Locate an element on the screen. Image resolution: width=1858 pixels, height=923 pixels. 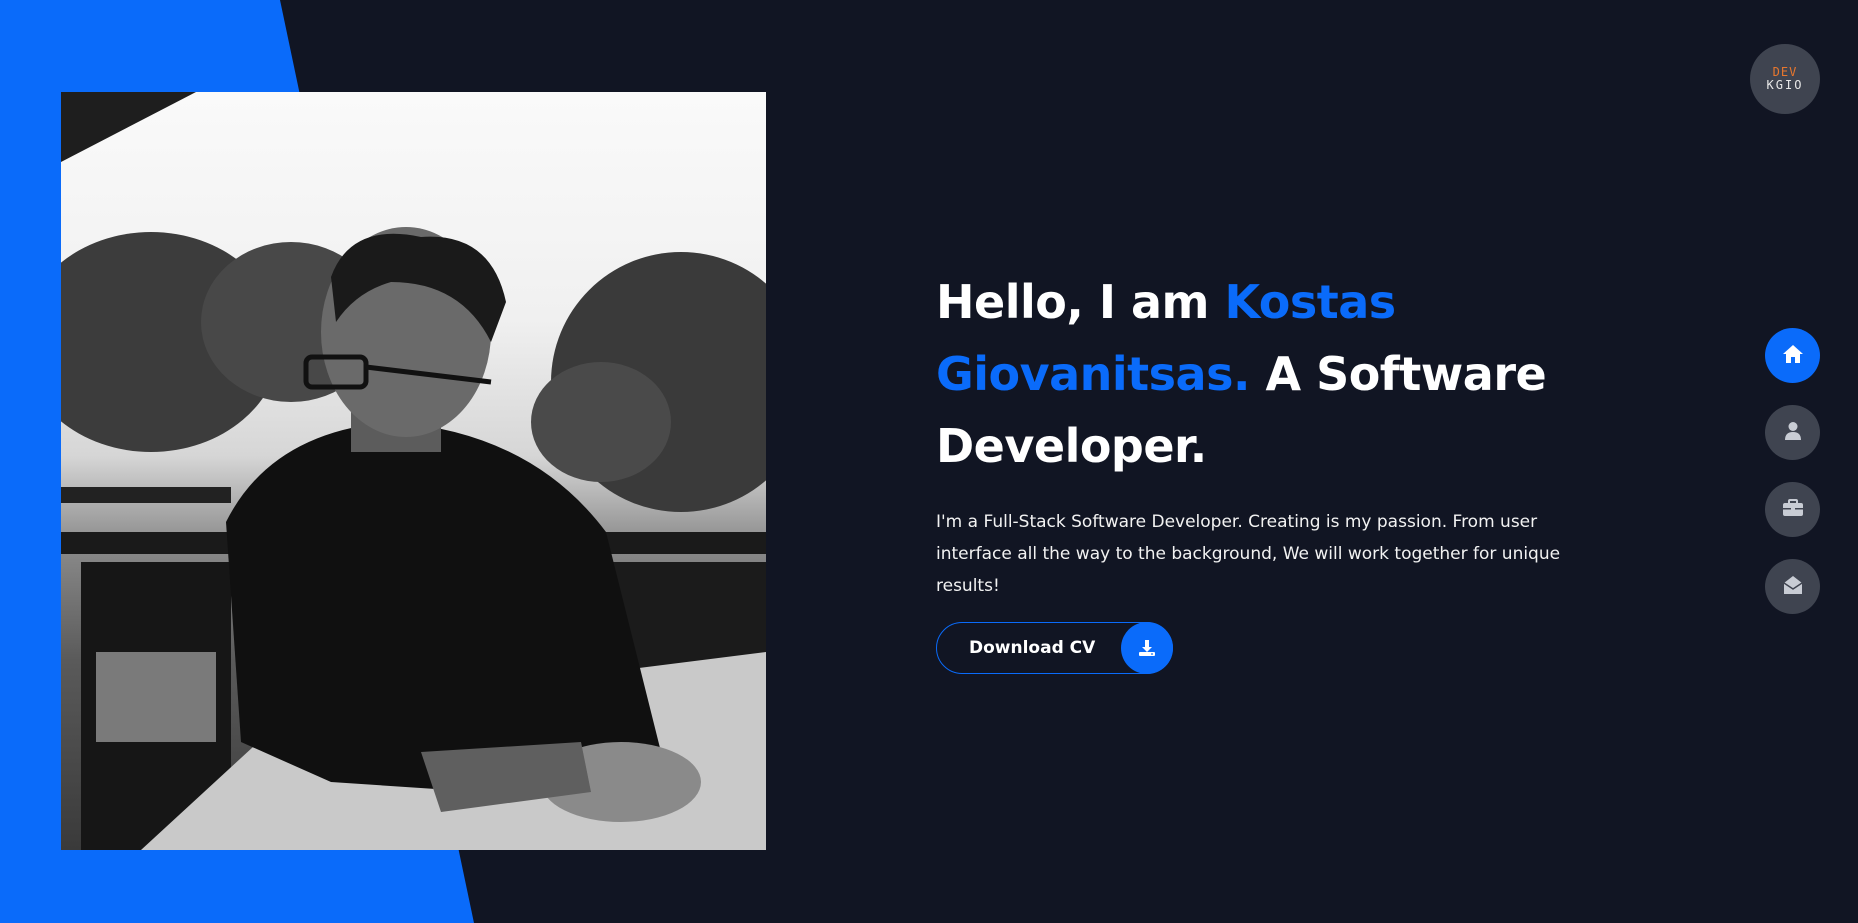
briefcase-icon is located at coordinates (1793, 509).